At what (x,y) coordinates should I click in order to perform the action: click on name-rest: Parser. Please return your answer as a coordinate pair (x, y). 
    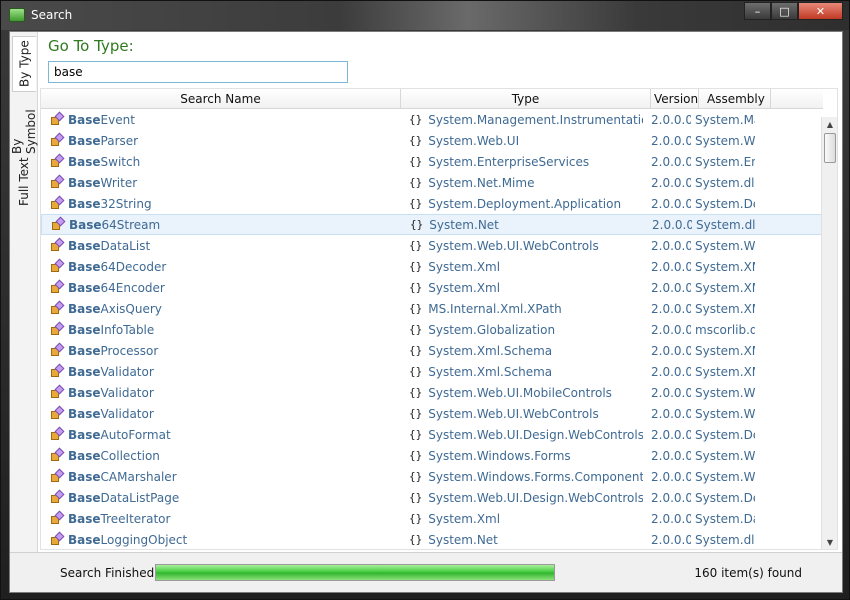
    Looking at the image, I should click on (119, 140).